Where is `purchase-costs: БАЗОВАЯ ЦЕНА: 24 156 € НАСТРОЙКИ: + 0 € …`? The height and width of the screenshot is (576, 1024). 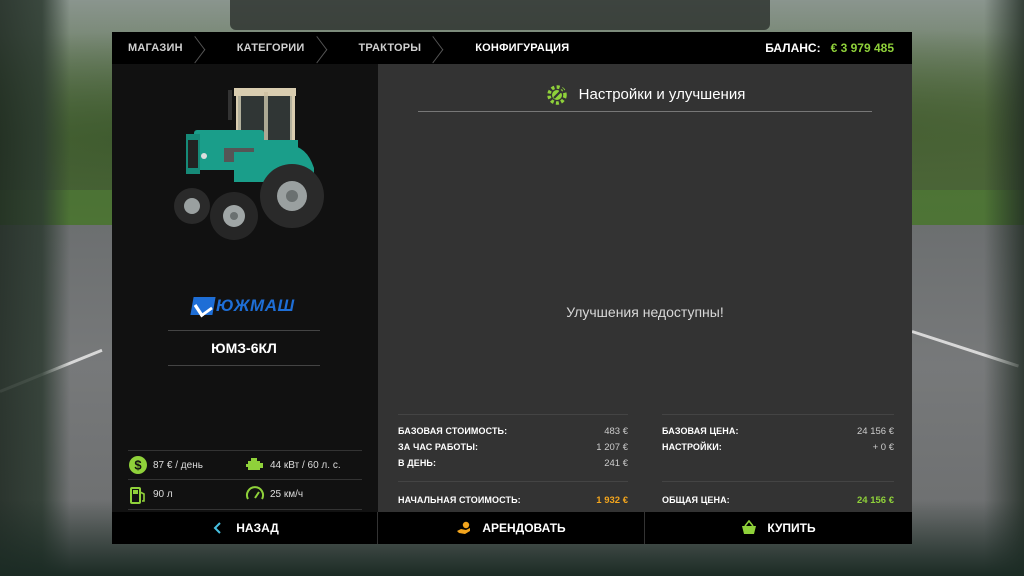 purchase-costs: БАЗОВАЯ ЦЕНА: 24 156 € НАСТРОЙКИ: + 0 € … is located at coordinates (778, 460).